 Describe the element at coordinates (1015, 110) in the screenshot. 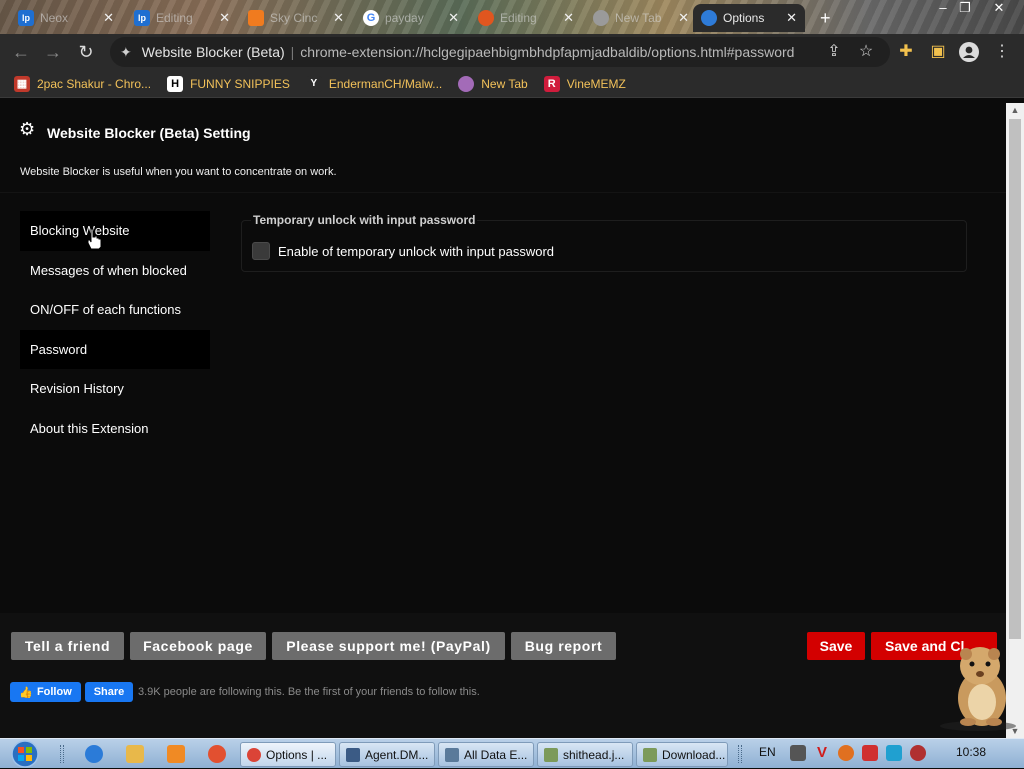

I see `scroll-up-icon: ▲` at that location.